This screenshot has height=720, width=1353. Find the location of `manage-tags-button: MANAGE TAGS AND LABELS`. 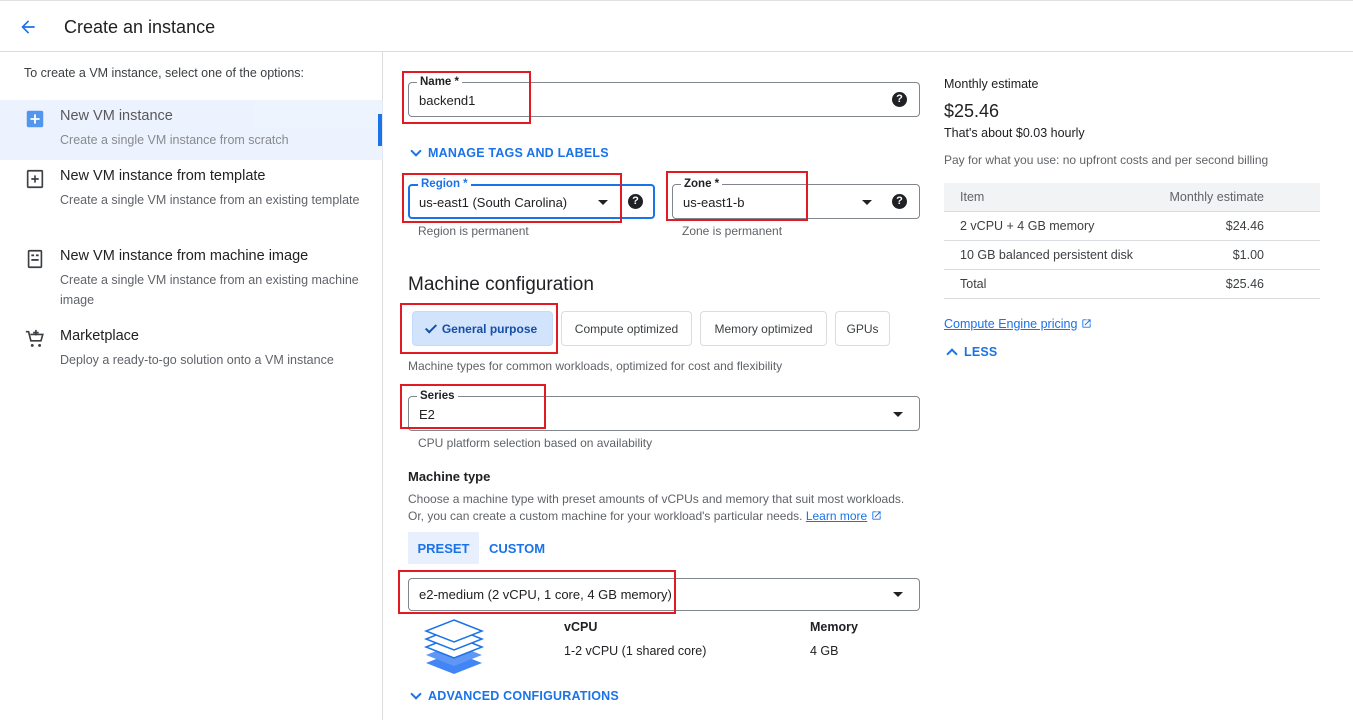

manage-tags-button: MANAGE TAGS AND LABELS is located at coordinates (509, 152).